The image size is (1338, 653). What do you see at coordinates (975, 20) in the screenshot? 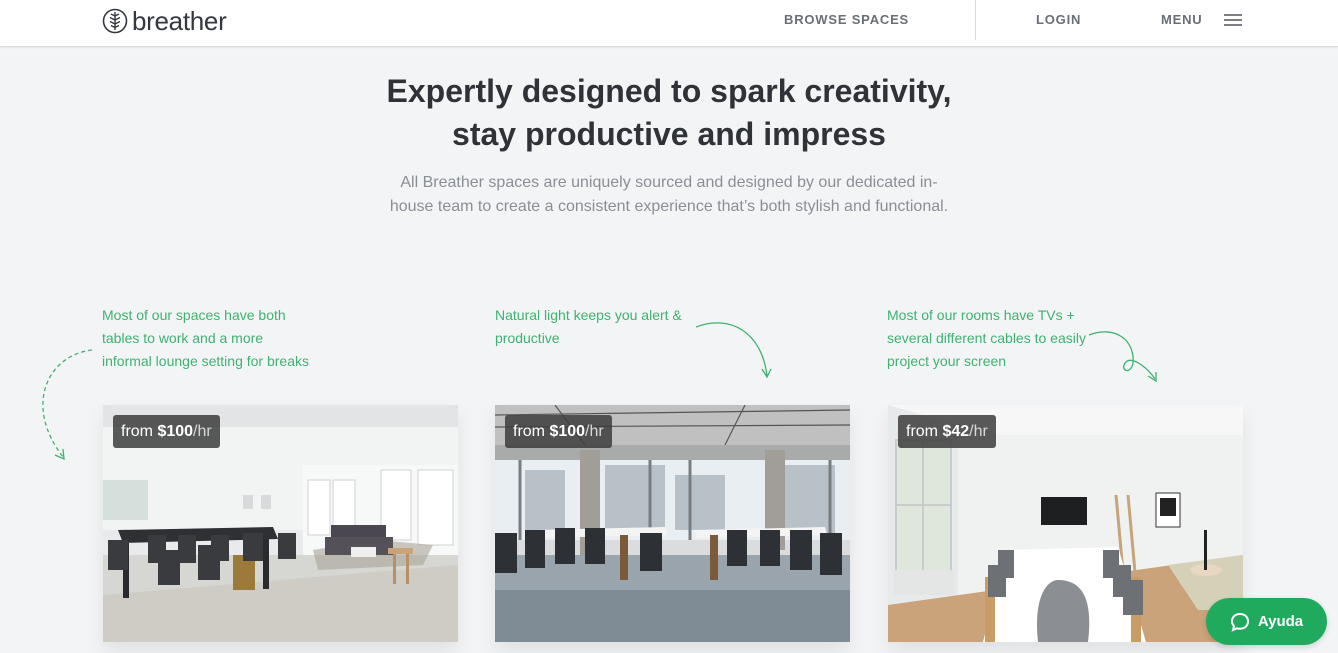
I see `nav-divider` at bounding box center [975, 20].